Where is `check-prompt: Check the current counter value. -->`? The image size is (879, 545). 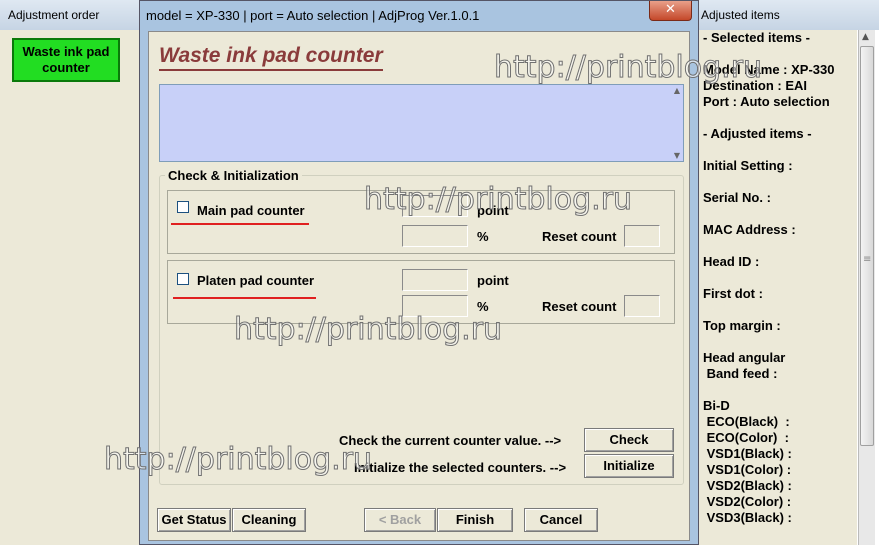 check-prompt: Check the current counter value. --> is located at coordinates (450, 440).